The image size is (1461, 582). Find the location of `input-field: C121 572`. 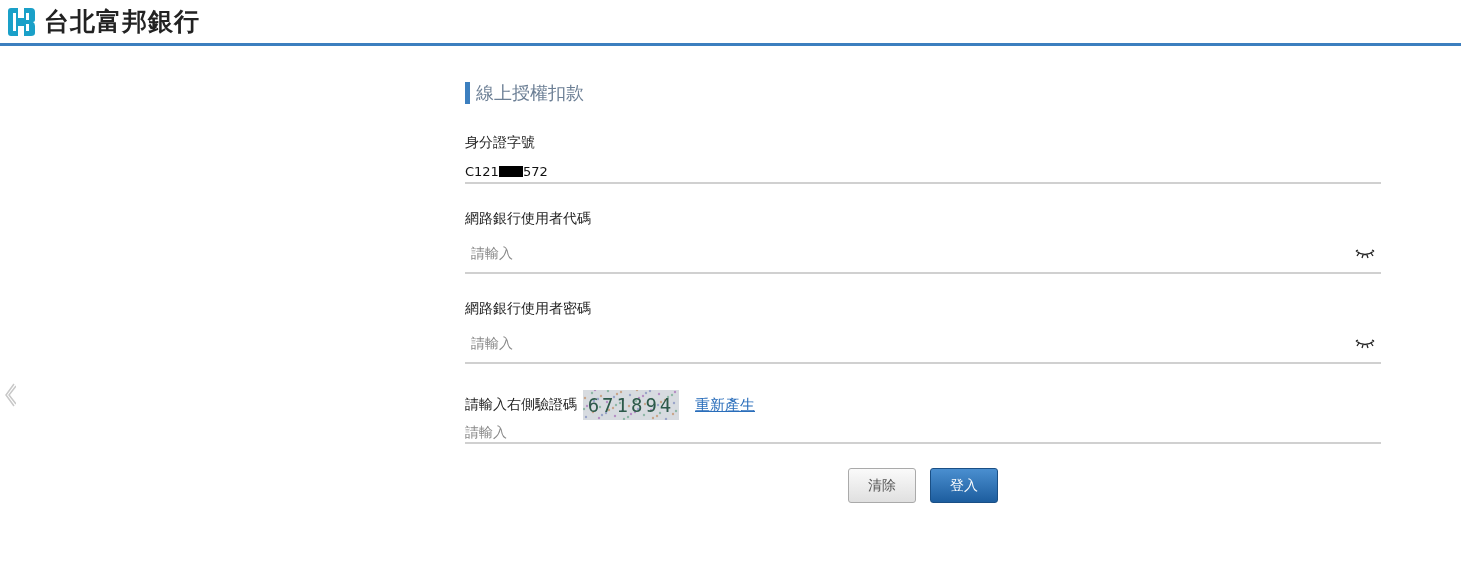

input-field: C121 572 is located at coordinates (923, 172).